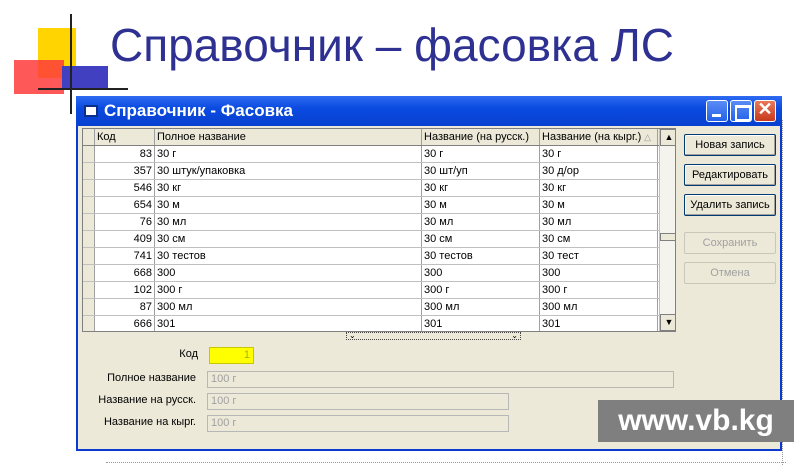 Image resolution: width=795 pixels, height=471 pixels. What do you see at coordinates (288, 273) in the screenshot?
I see `cell-full-name: 300` at bounding box center [288, 273].